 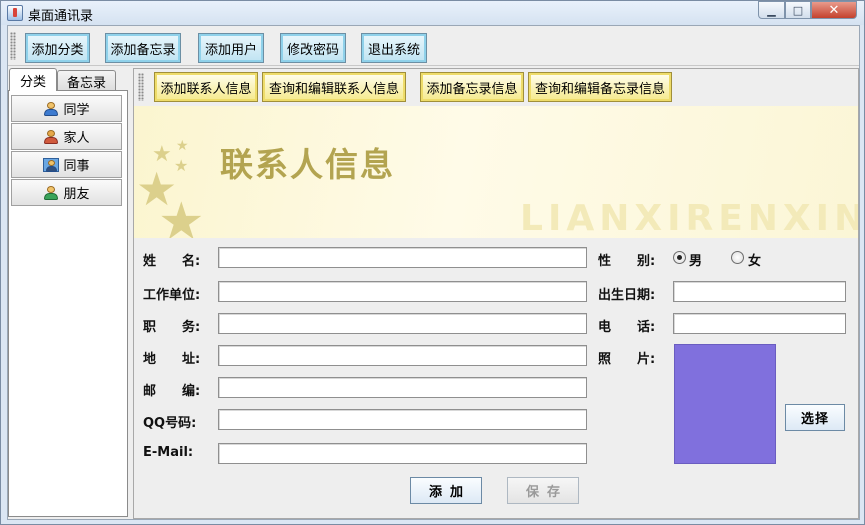 What do you see at coordinates (759, 291) in the screenshot?
I see `birthday-field` at bounding box center [759, 291].